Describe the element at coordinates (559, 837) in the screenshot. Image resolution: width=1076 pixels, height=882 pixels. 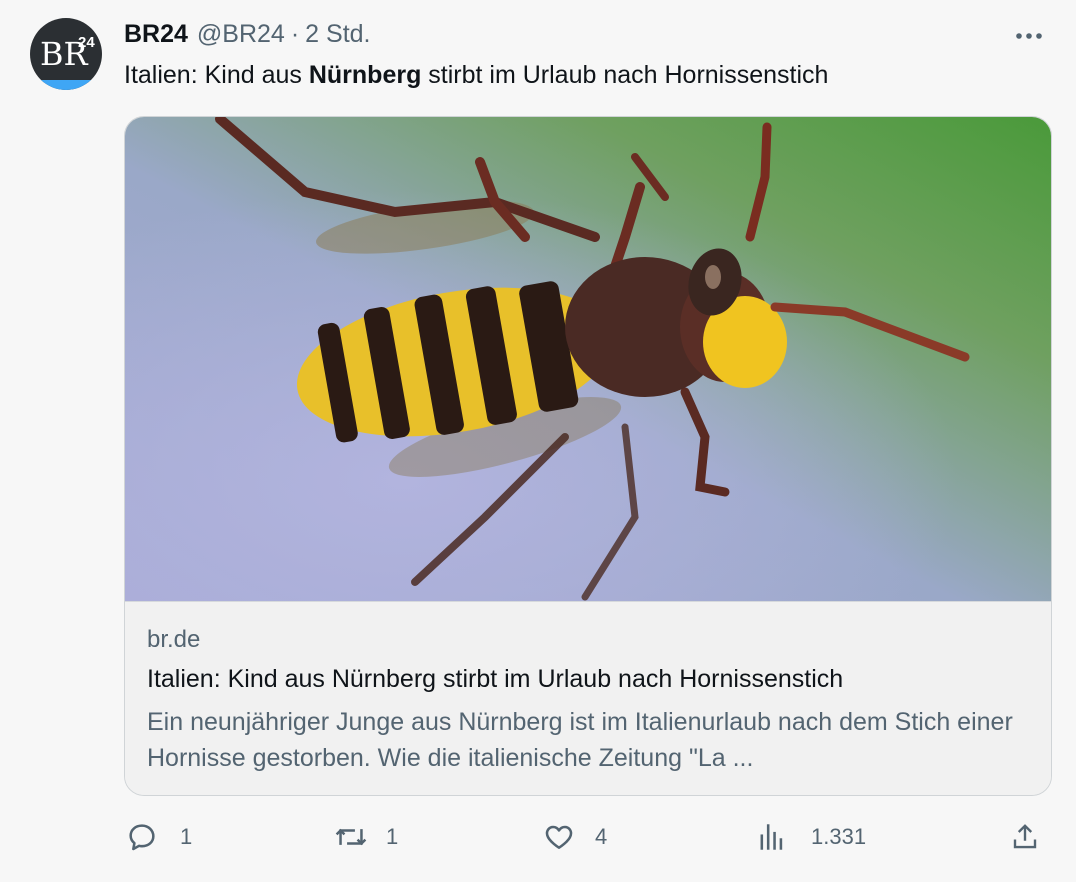
I see `heart-icon` at that location.